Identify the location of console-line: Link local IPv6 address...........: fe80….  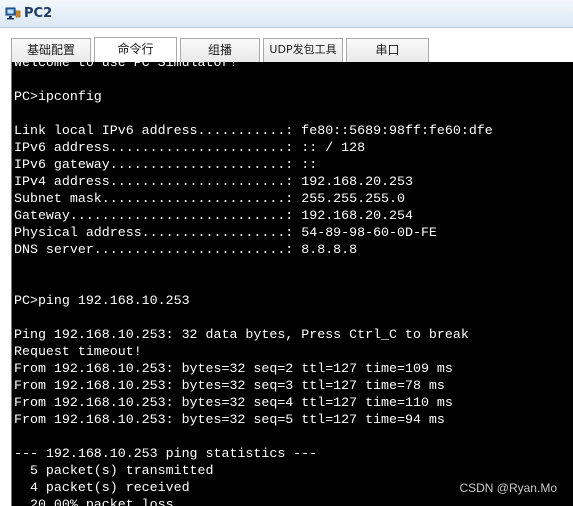
(253, 130).